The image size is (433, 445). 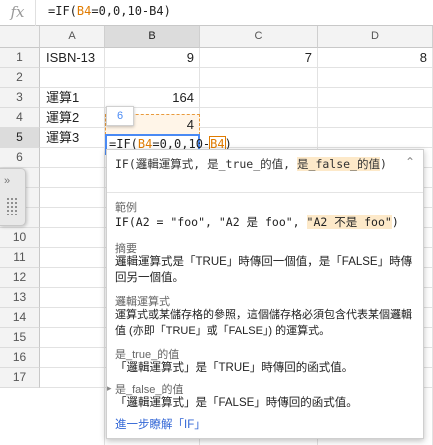 What do you see at coordinates (338, 164) in the screenshot?
I see `signature-highlight: 是_false_的值` at bounding box center [338, 164].